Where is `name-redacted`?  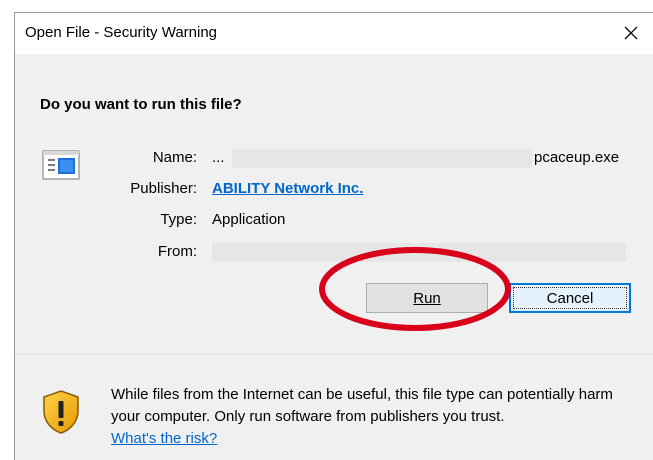 name-redacted is located at coordinates (382, 158).